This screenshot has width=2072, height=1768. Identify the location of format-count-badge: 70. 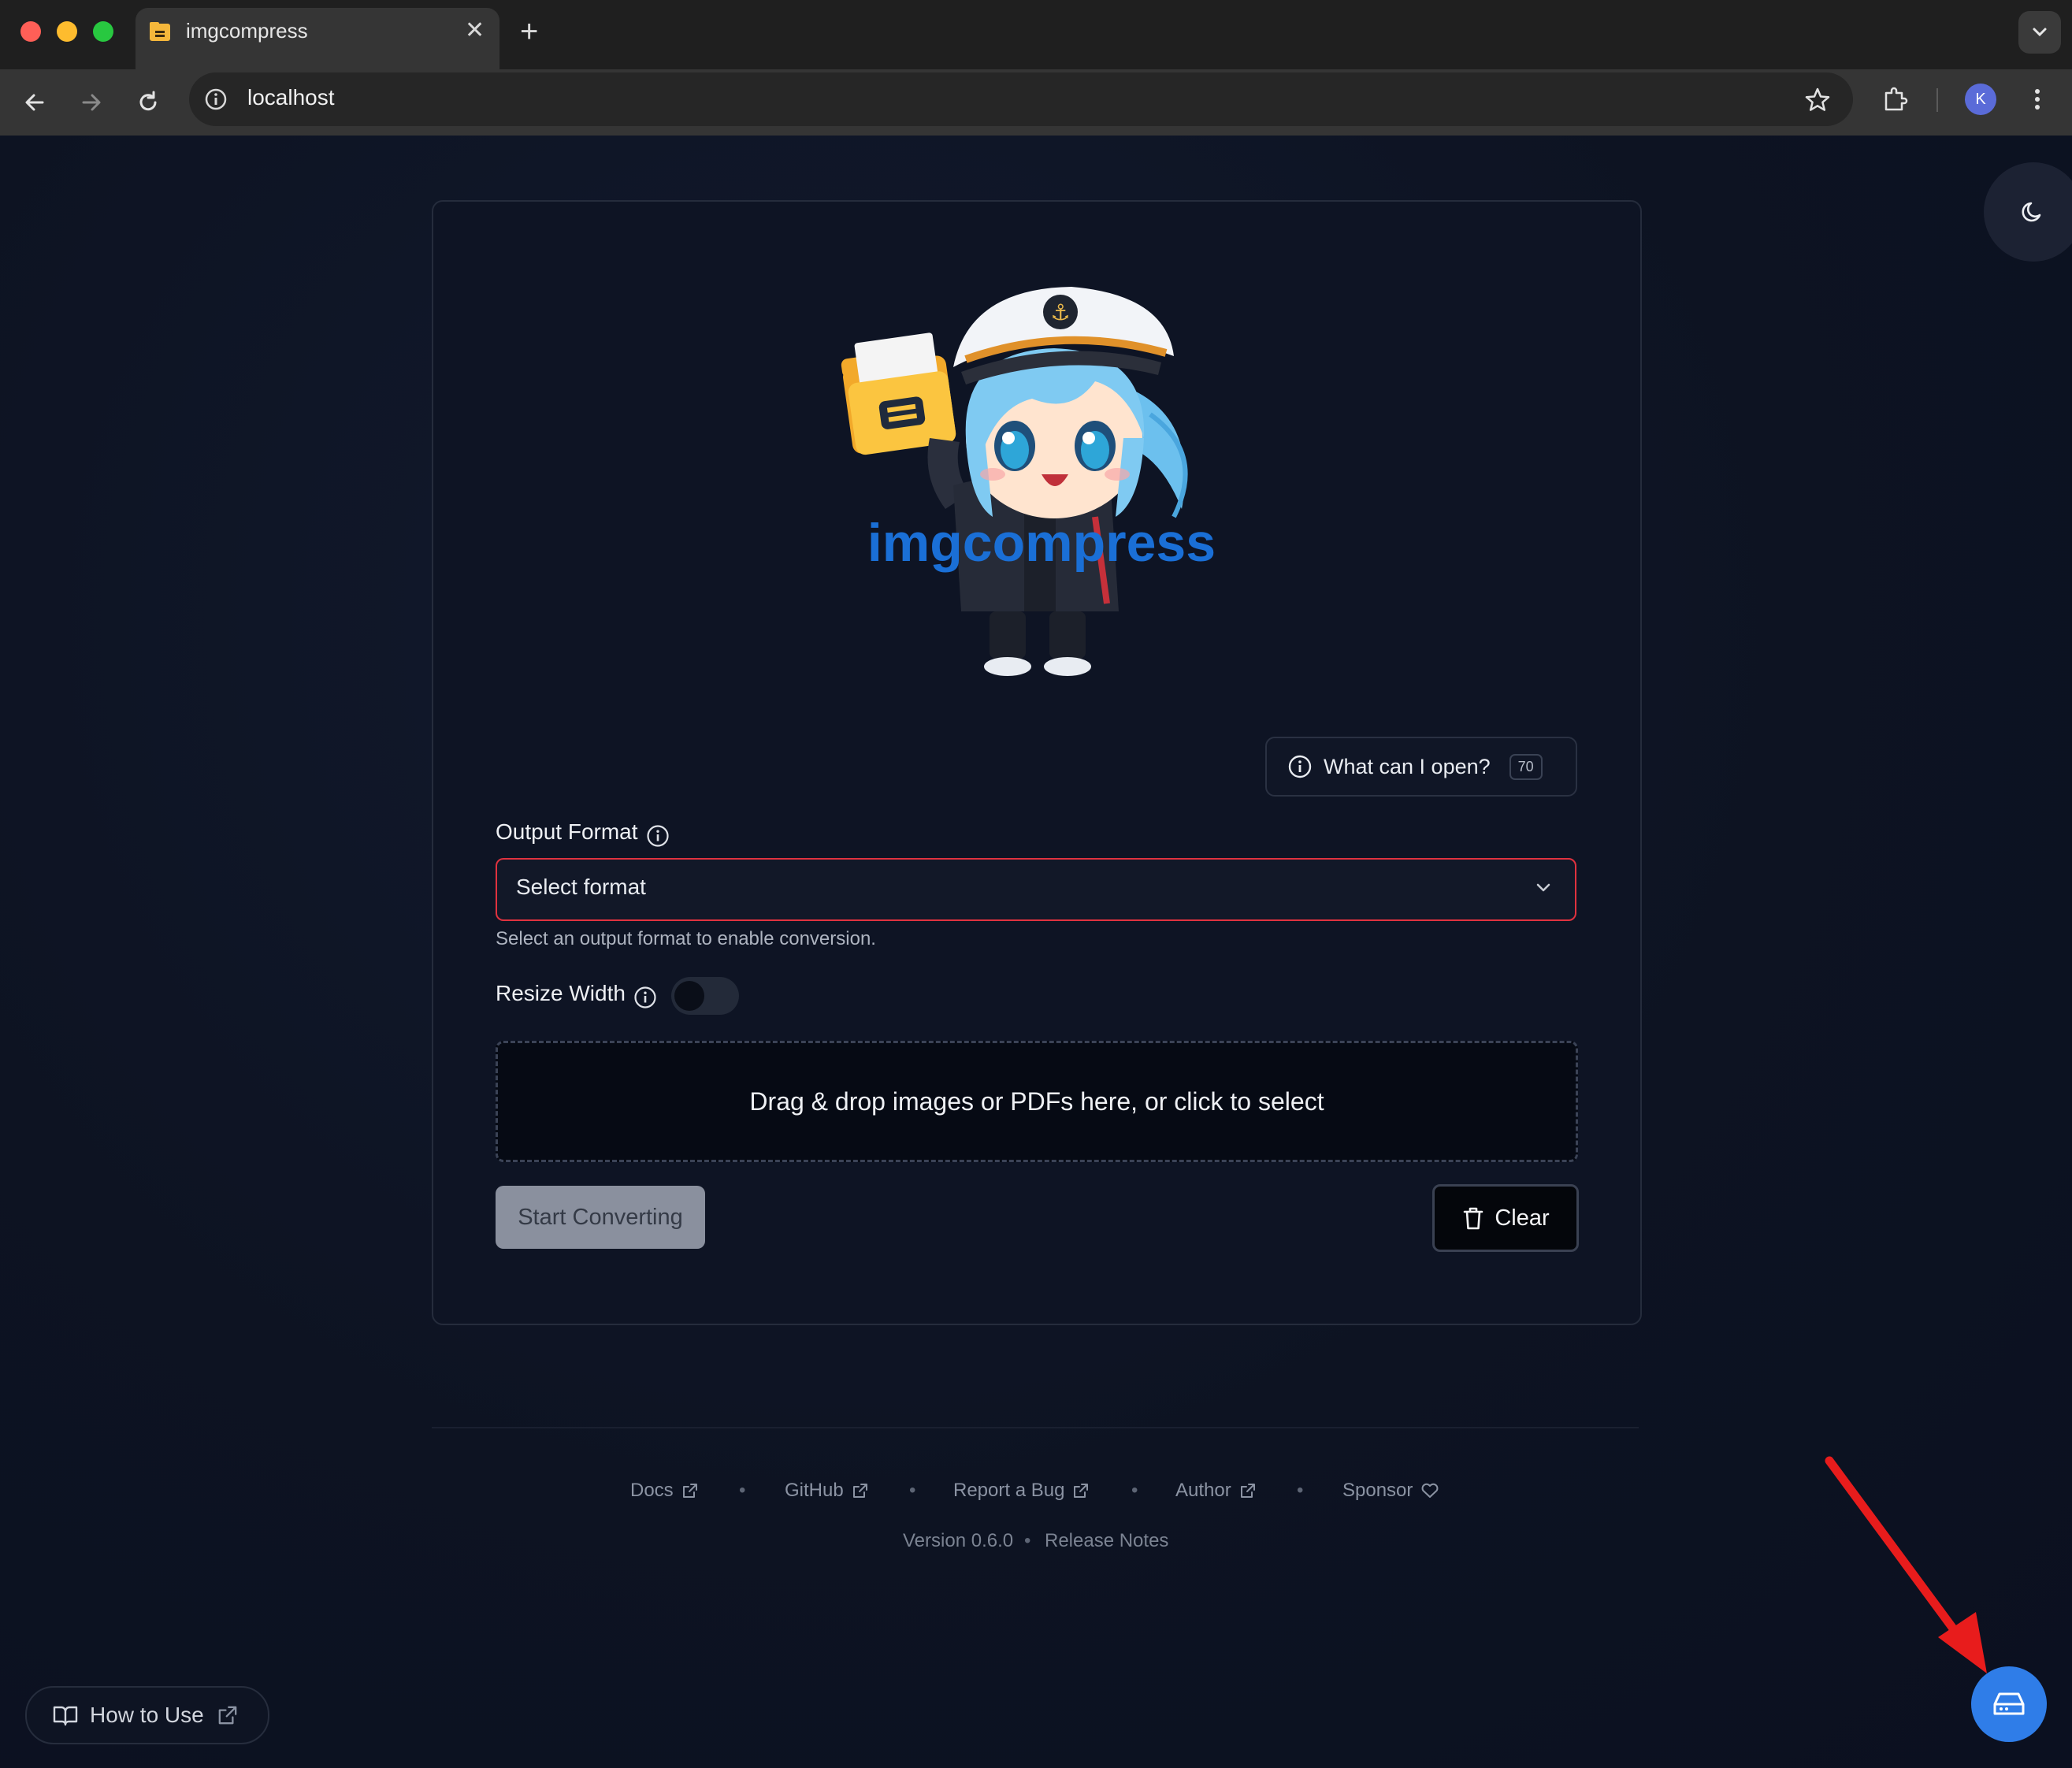
(1526, 766).